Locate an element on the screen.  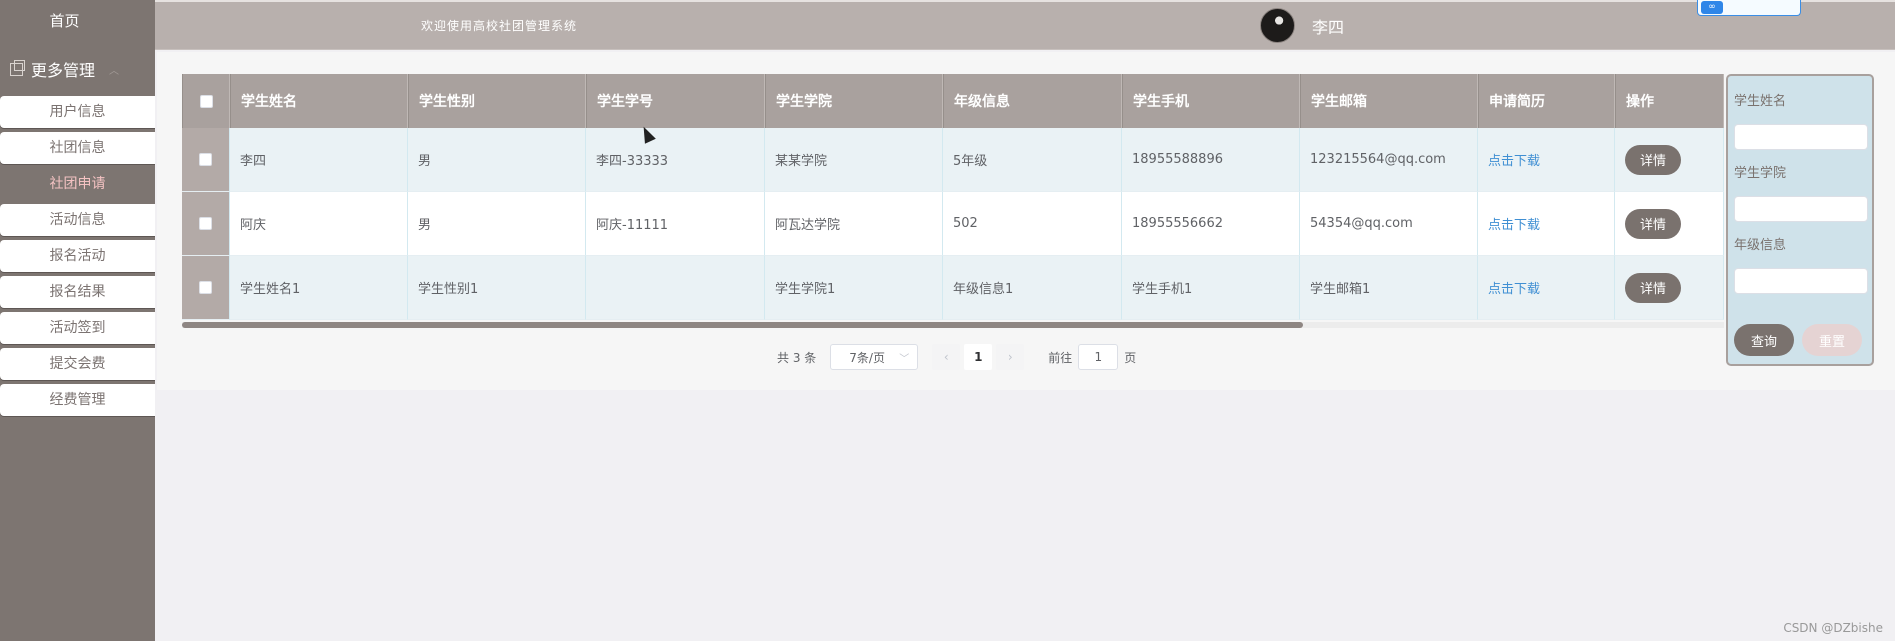
cell-college: 学生学院1 is located at coordinates (854, 288).